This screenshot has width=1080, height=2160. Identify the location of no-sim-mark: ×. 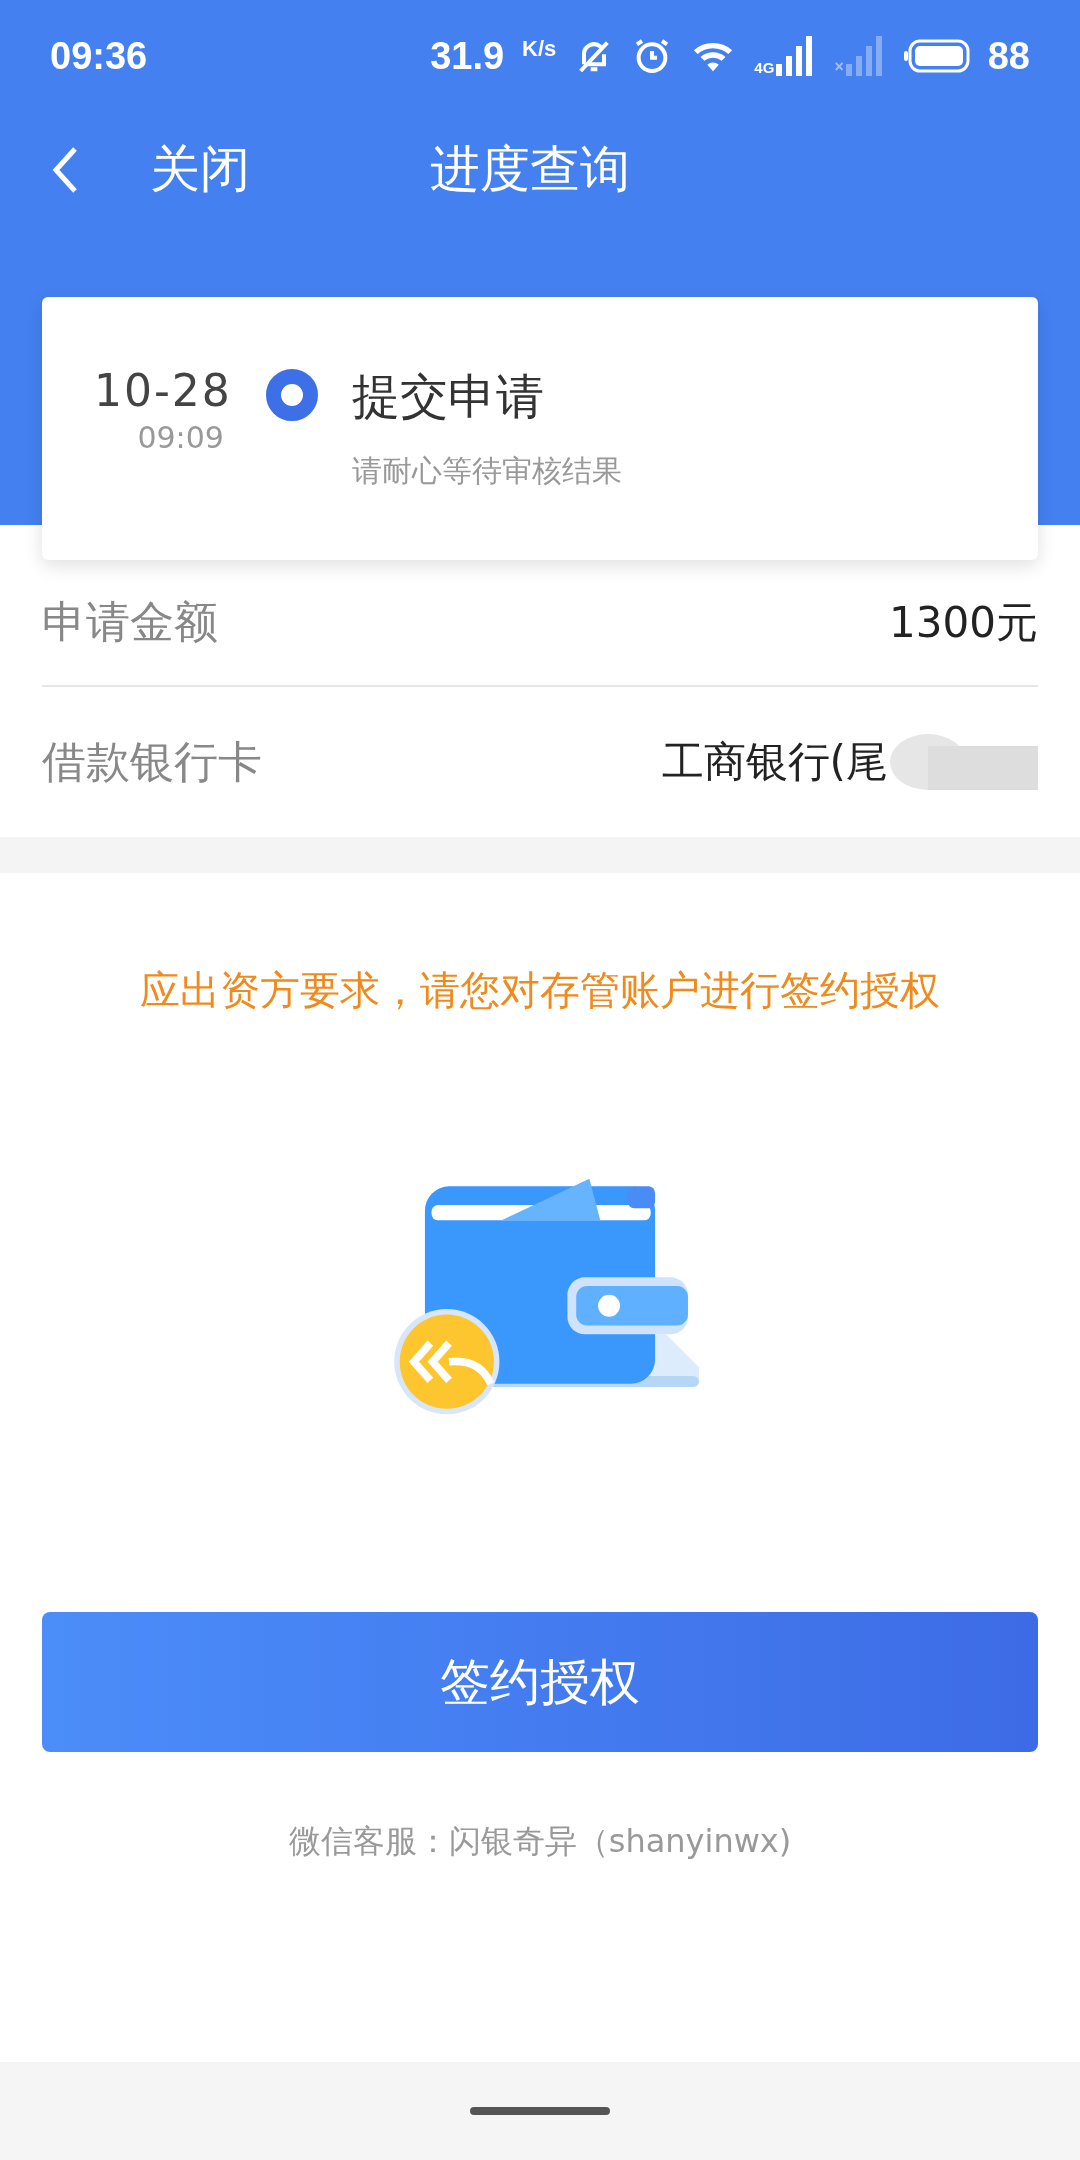
(839, 67).